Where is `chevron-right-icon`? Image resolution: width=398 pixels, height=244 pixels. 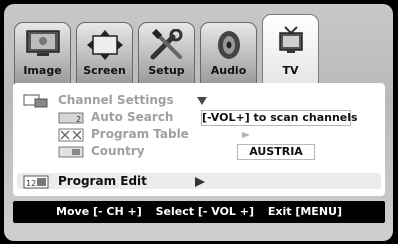 chevron-right-icon is located at coordinates (200, 182).